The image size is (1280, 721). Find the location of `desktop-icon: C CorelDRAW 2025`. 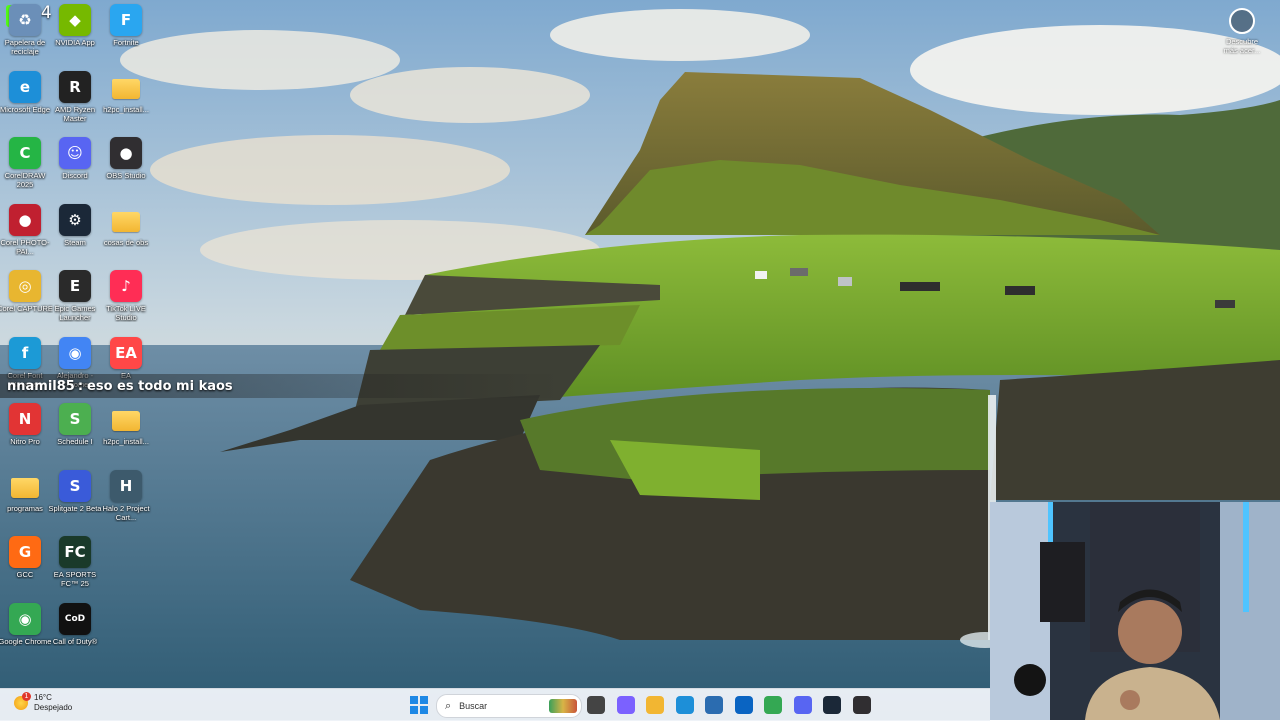

desktop-icon: C CorelDRAW 2025 is located at coordinates (25, 165).